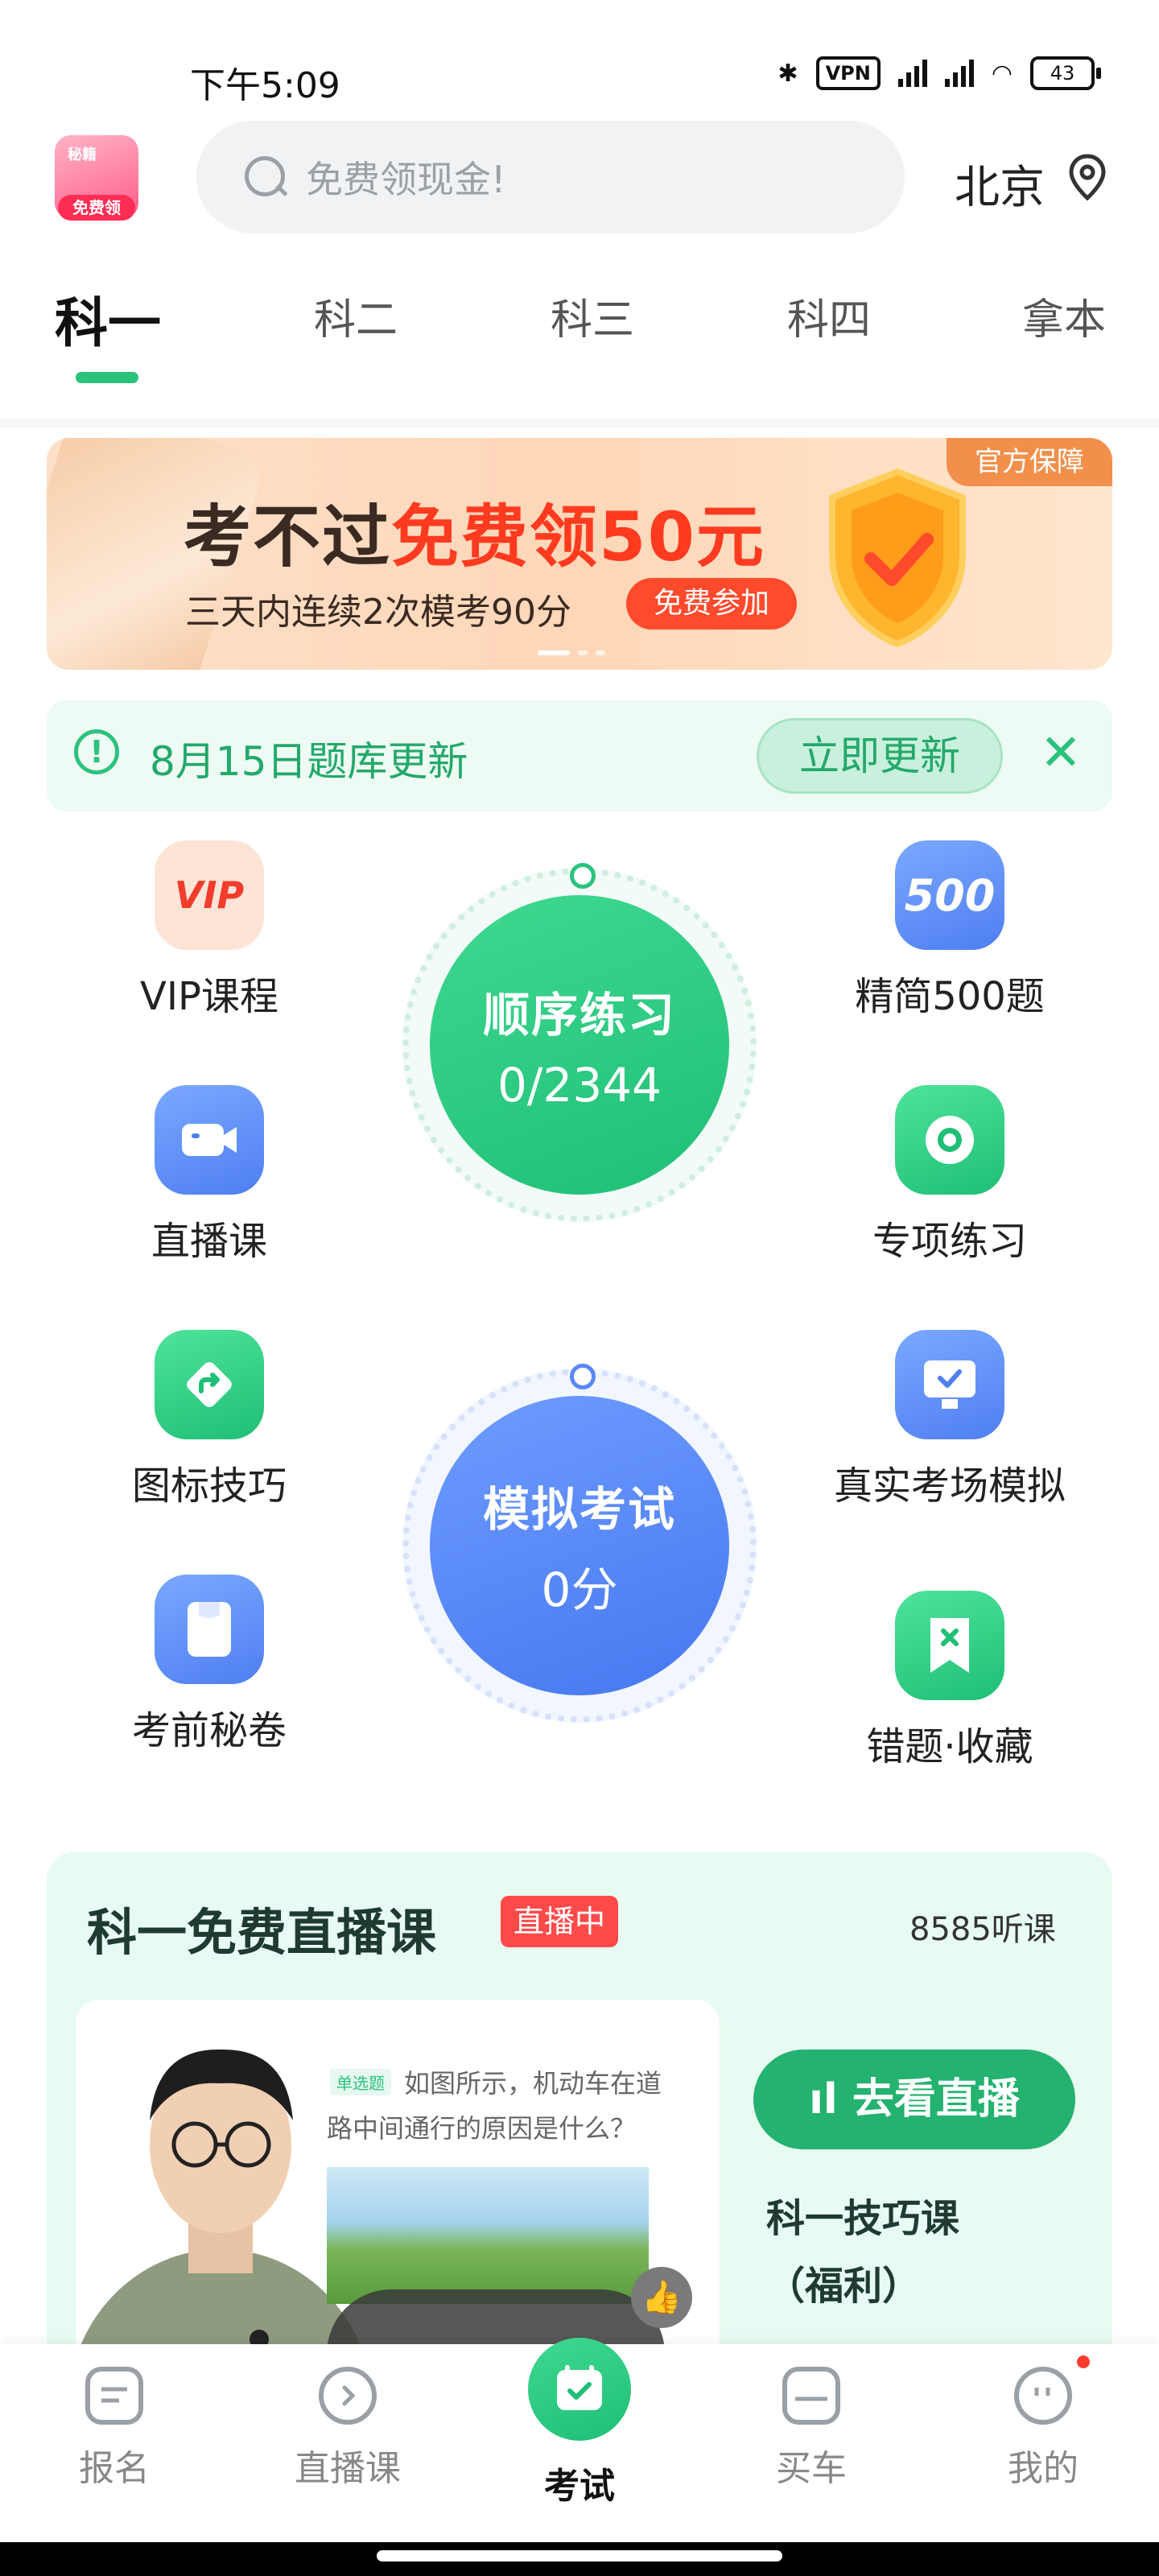 The height and width of the screenshot is (2576, 1159). I want to click on info-icon: !, so click(96, 751).